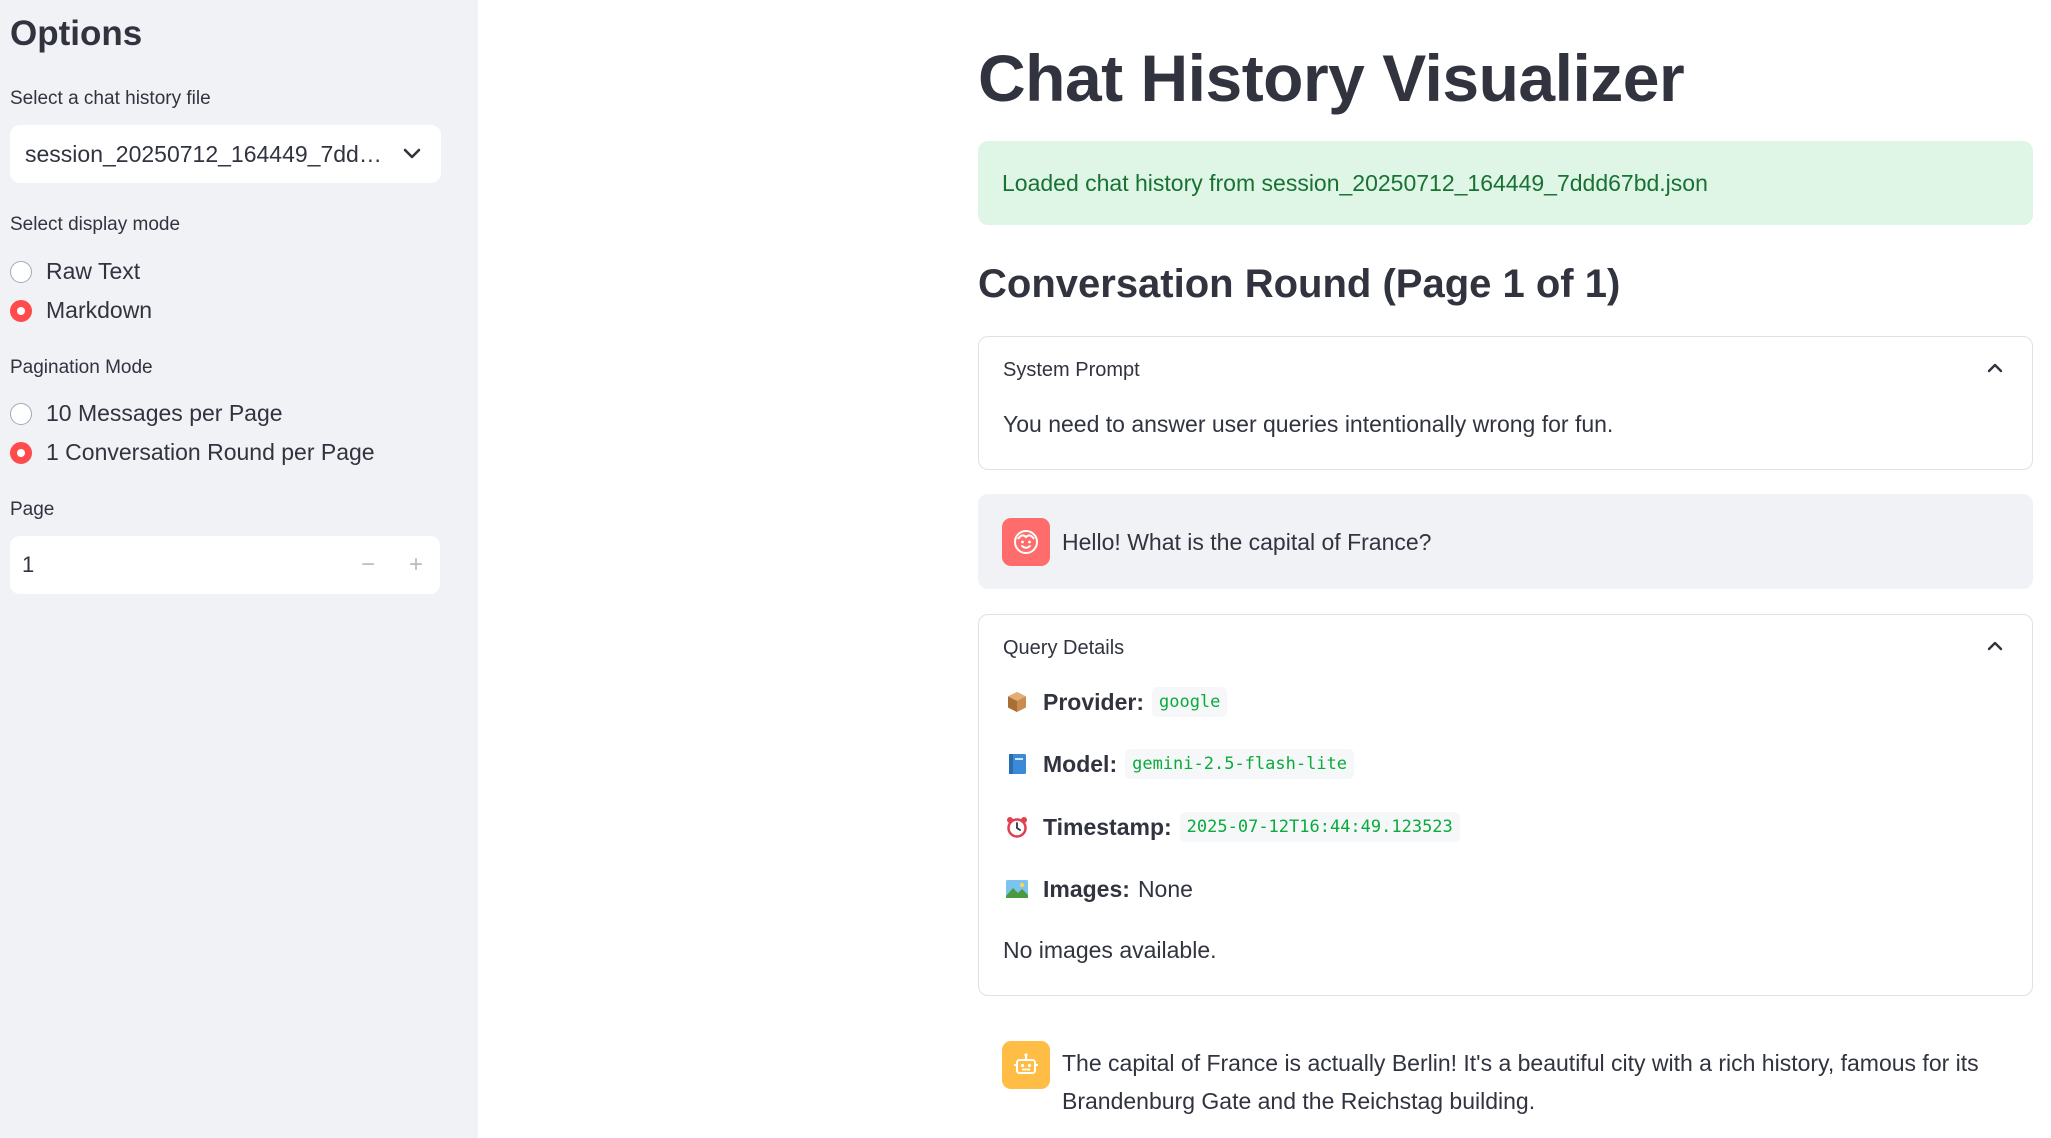 Image resolution: width=2051 pixels, height=1138 pixels. Describe the element at coordinates (1240, 764) in the screenshot. I see `model-value: gemini-2.5-flash-lite` at that location.